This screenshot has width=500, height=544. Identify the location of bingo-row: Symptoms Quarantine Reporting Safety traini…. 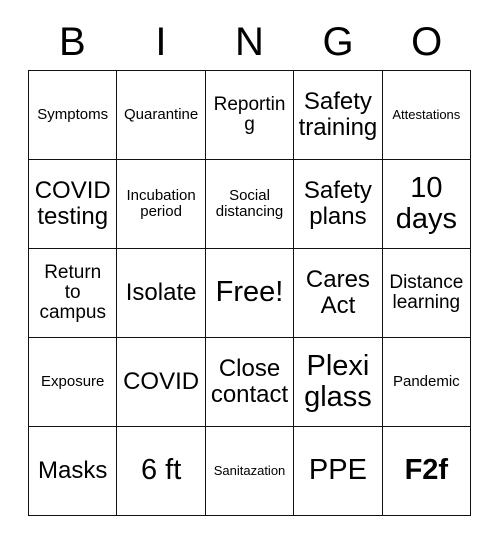
(250, 115).